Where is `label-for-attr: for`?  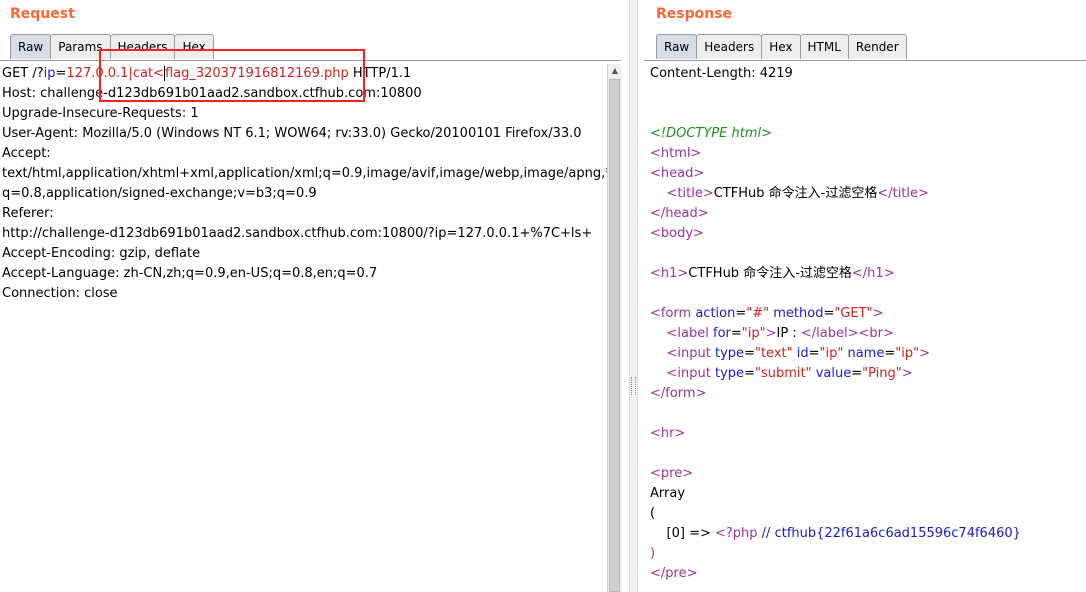
label-for-attr: for is located at coordinates (719, 333).